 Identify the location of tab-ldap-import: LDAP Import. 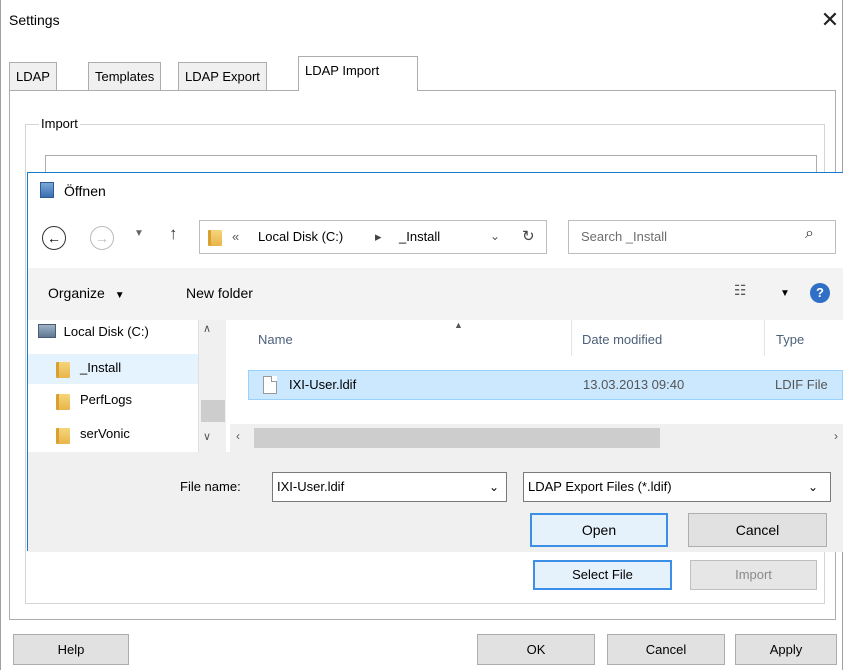
(358, 73).